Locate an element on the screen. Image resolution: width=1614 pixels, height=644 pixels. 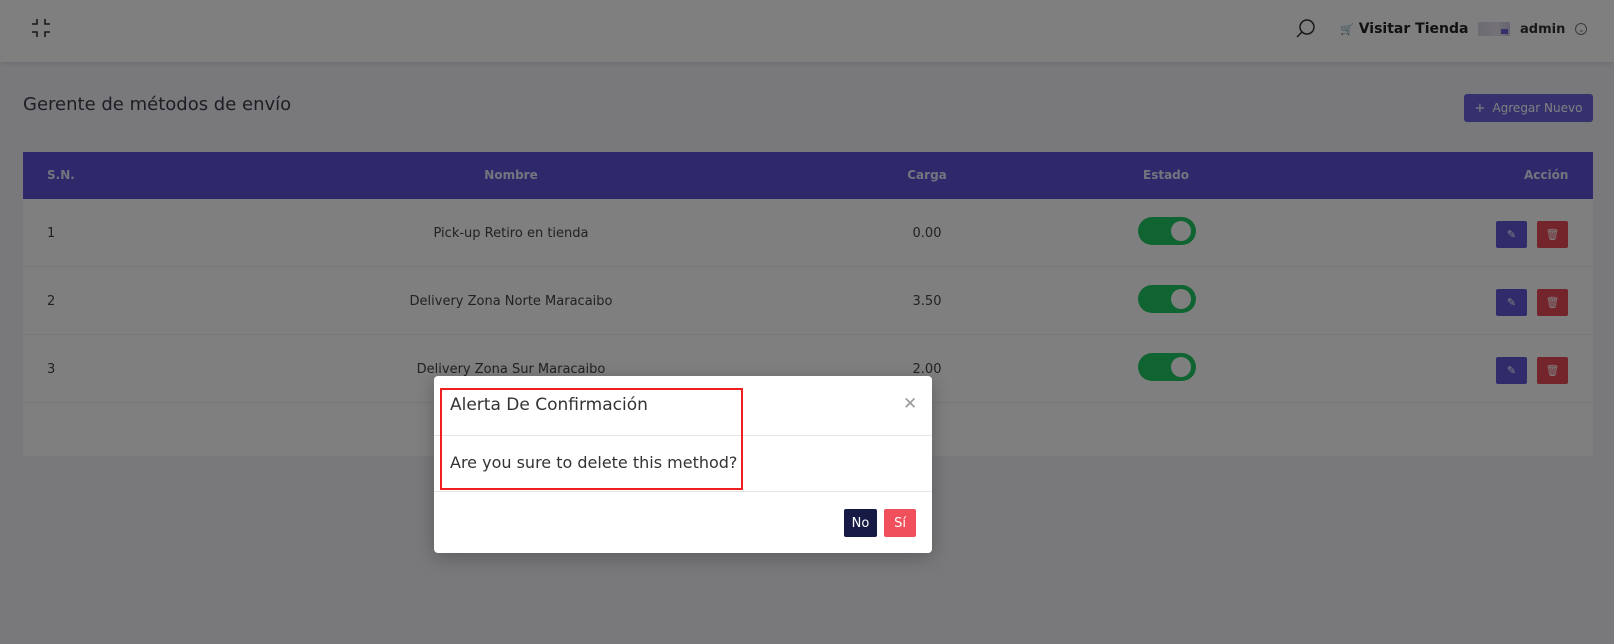
close-icon: ✕ is located at coordinates (910, 404).